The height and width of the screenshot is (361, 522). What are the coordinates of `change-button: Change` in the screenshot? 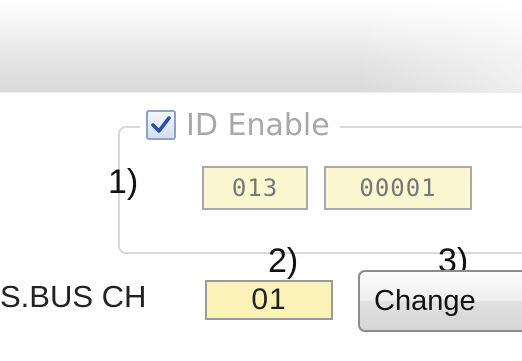 It's located at (440, 301).